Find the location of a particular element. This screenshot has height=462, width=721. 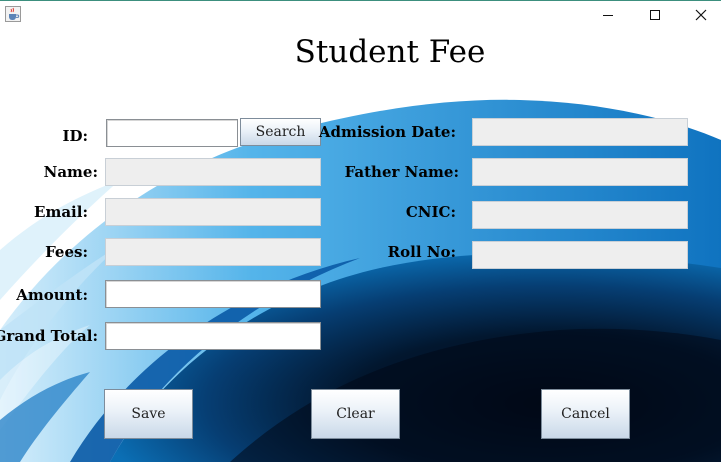

amount-label: Amount: is located at coordinates (52, 295).